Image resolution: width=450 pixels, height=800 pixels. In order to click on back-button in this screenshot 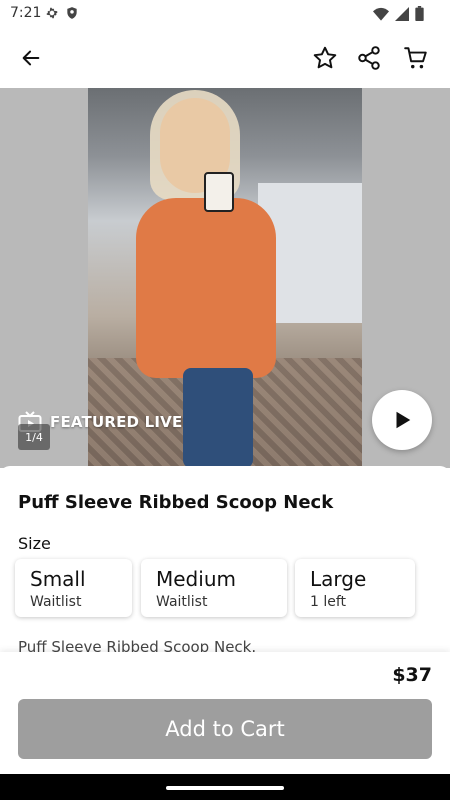, I will do `click(31, 58)`.